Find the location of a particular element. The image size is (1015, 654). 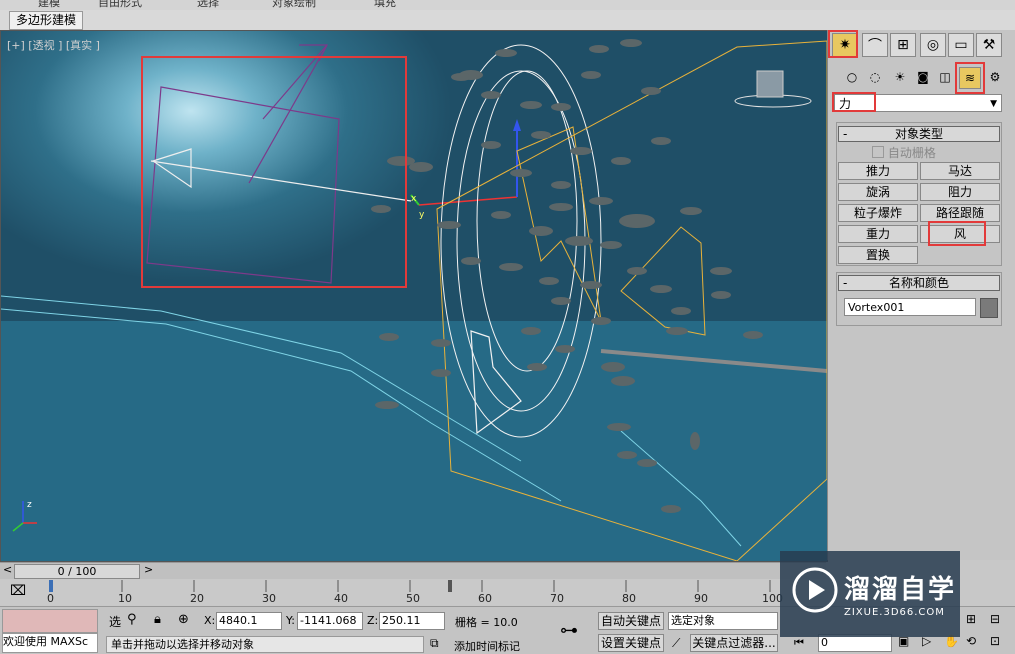

drag-button: 阻力 is located at coordinates (960, 192).